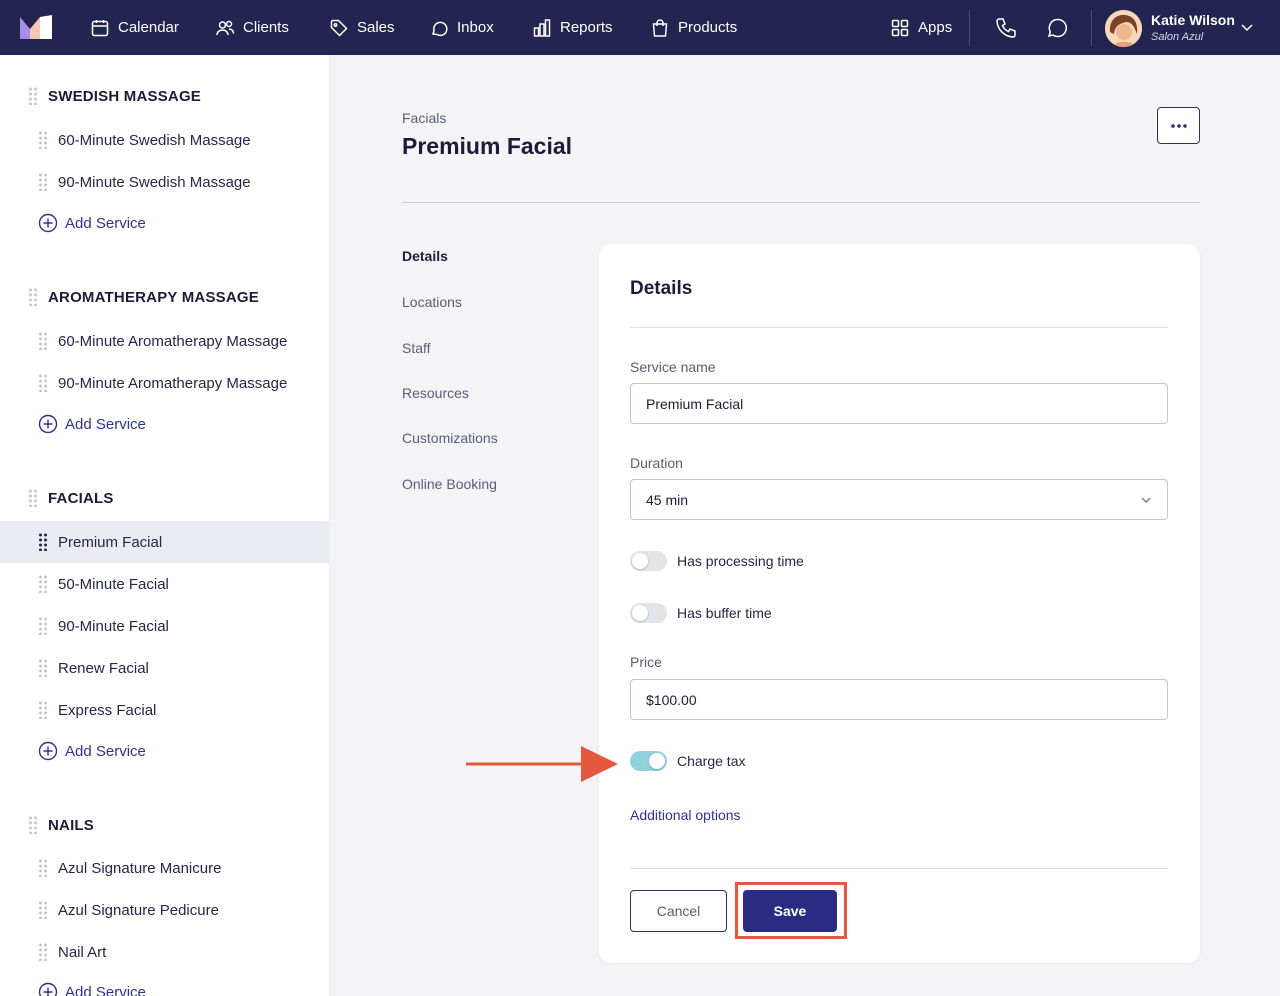 The height and width of the screenshot is (996, 1280). Describe the element at coordinates (648, 561) in the screenshot. I see `processing-time-toggle` at that location.